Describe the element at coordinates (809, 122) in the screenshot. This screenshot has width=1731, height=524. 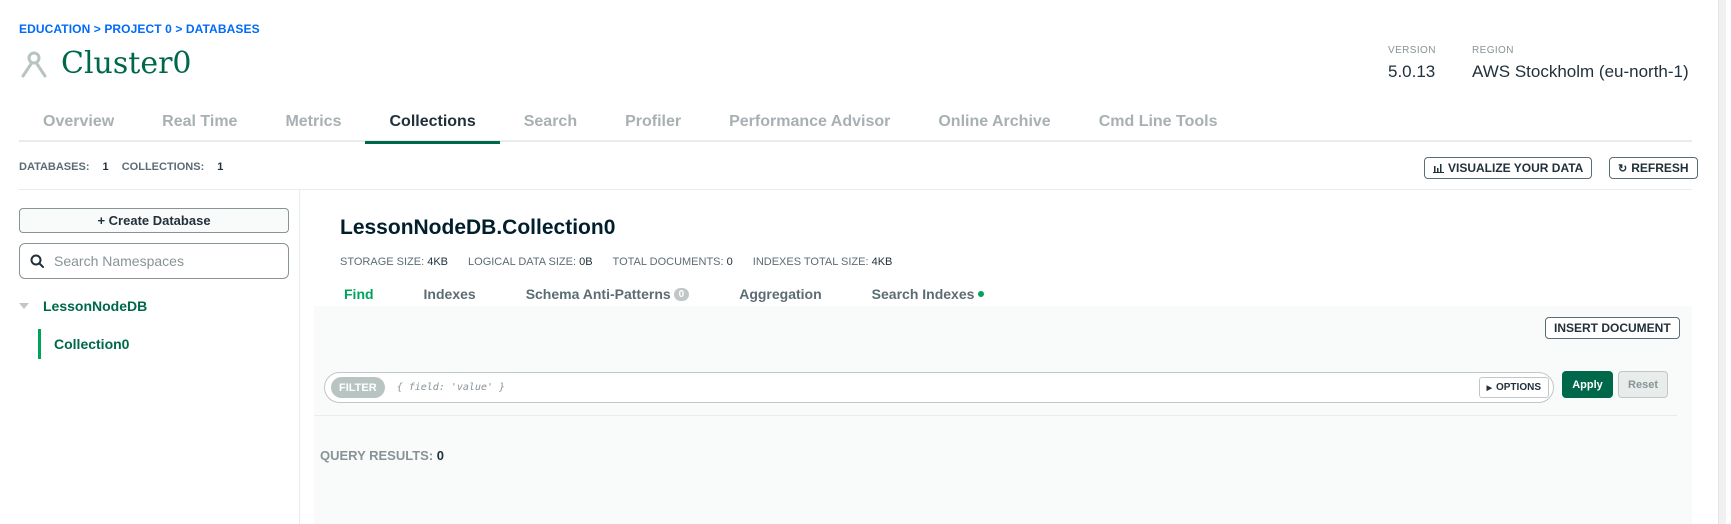
I see `tab-performance-advisor: Performance Advisor` at that location.